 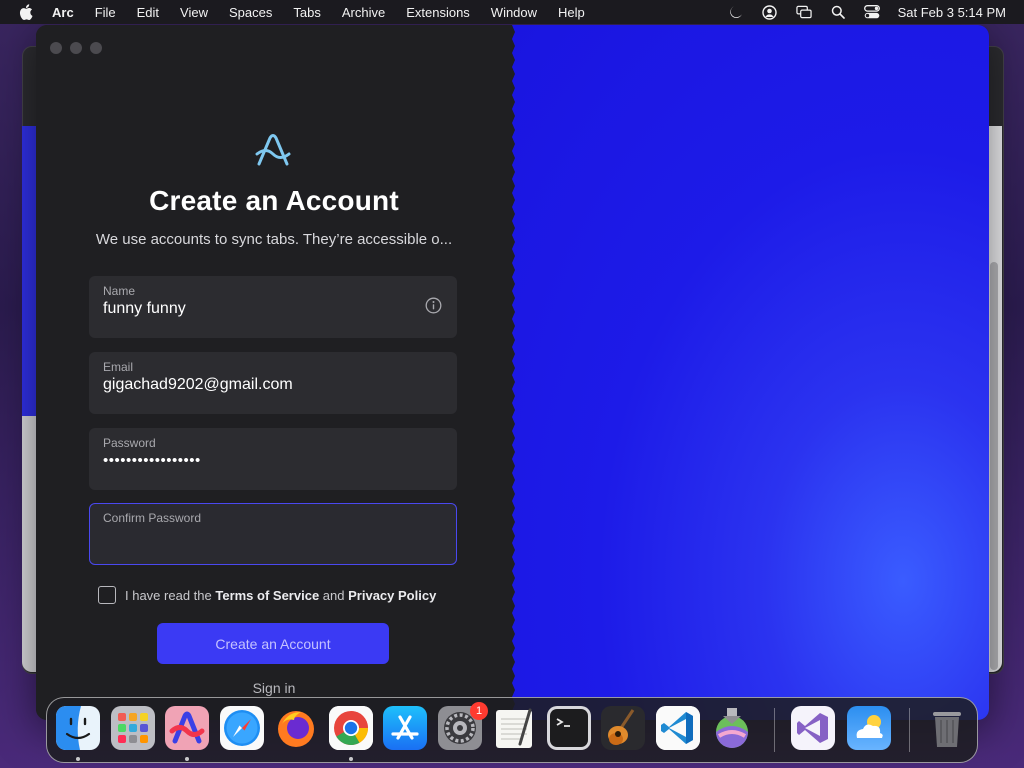 I want to click on menubar-status-area: Sat Feb 3 5:14 PM, so click(x=858, y=12).